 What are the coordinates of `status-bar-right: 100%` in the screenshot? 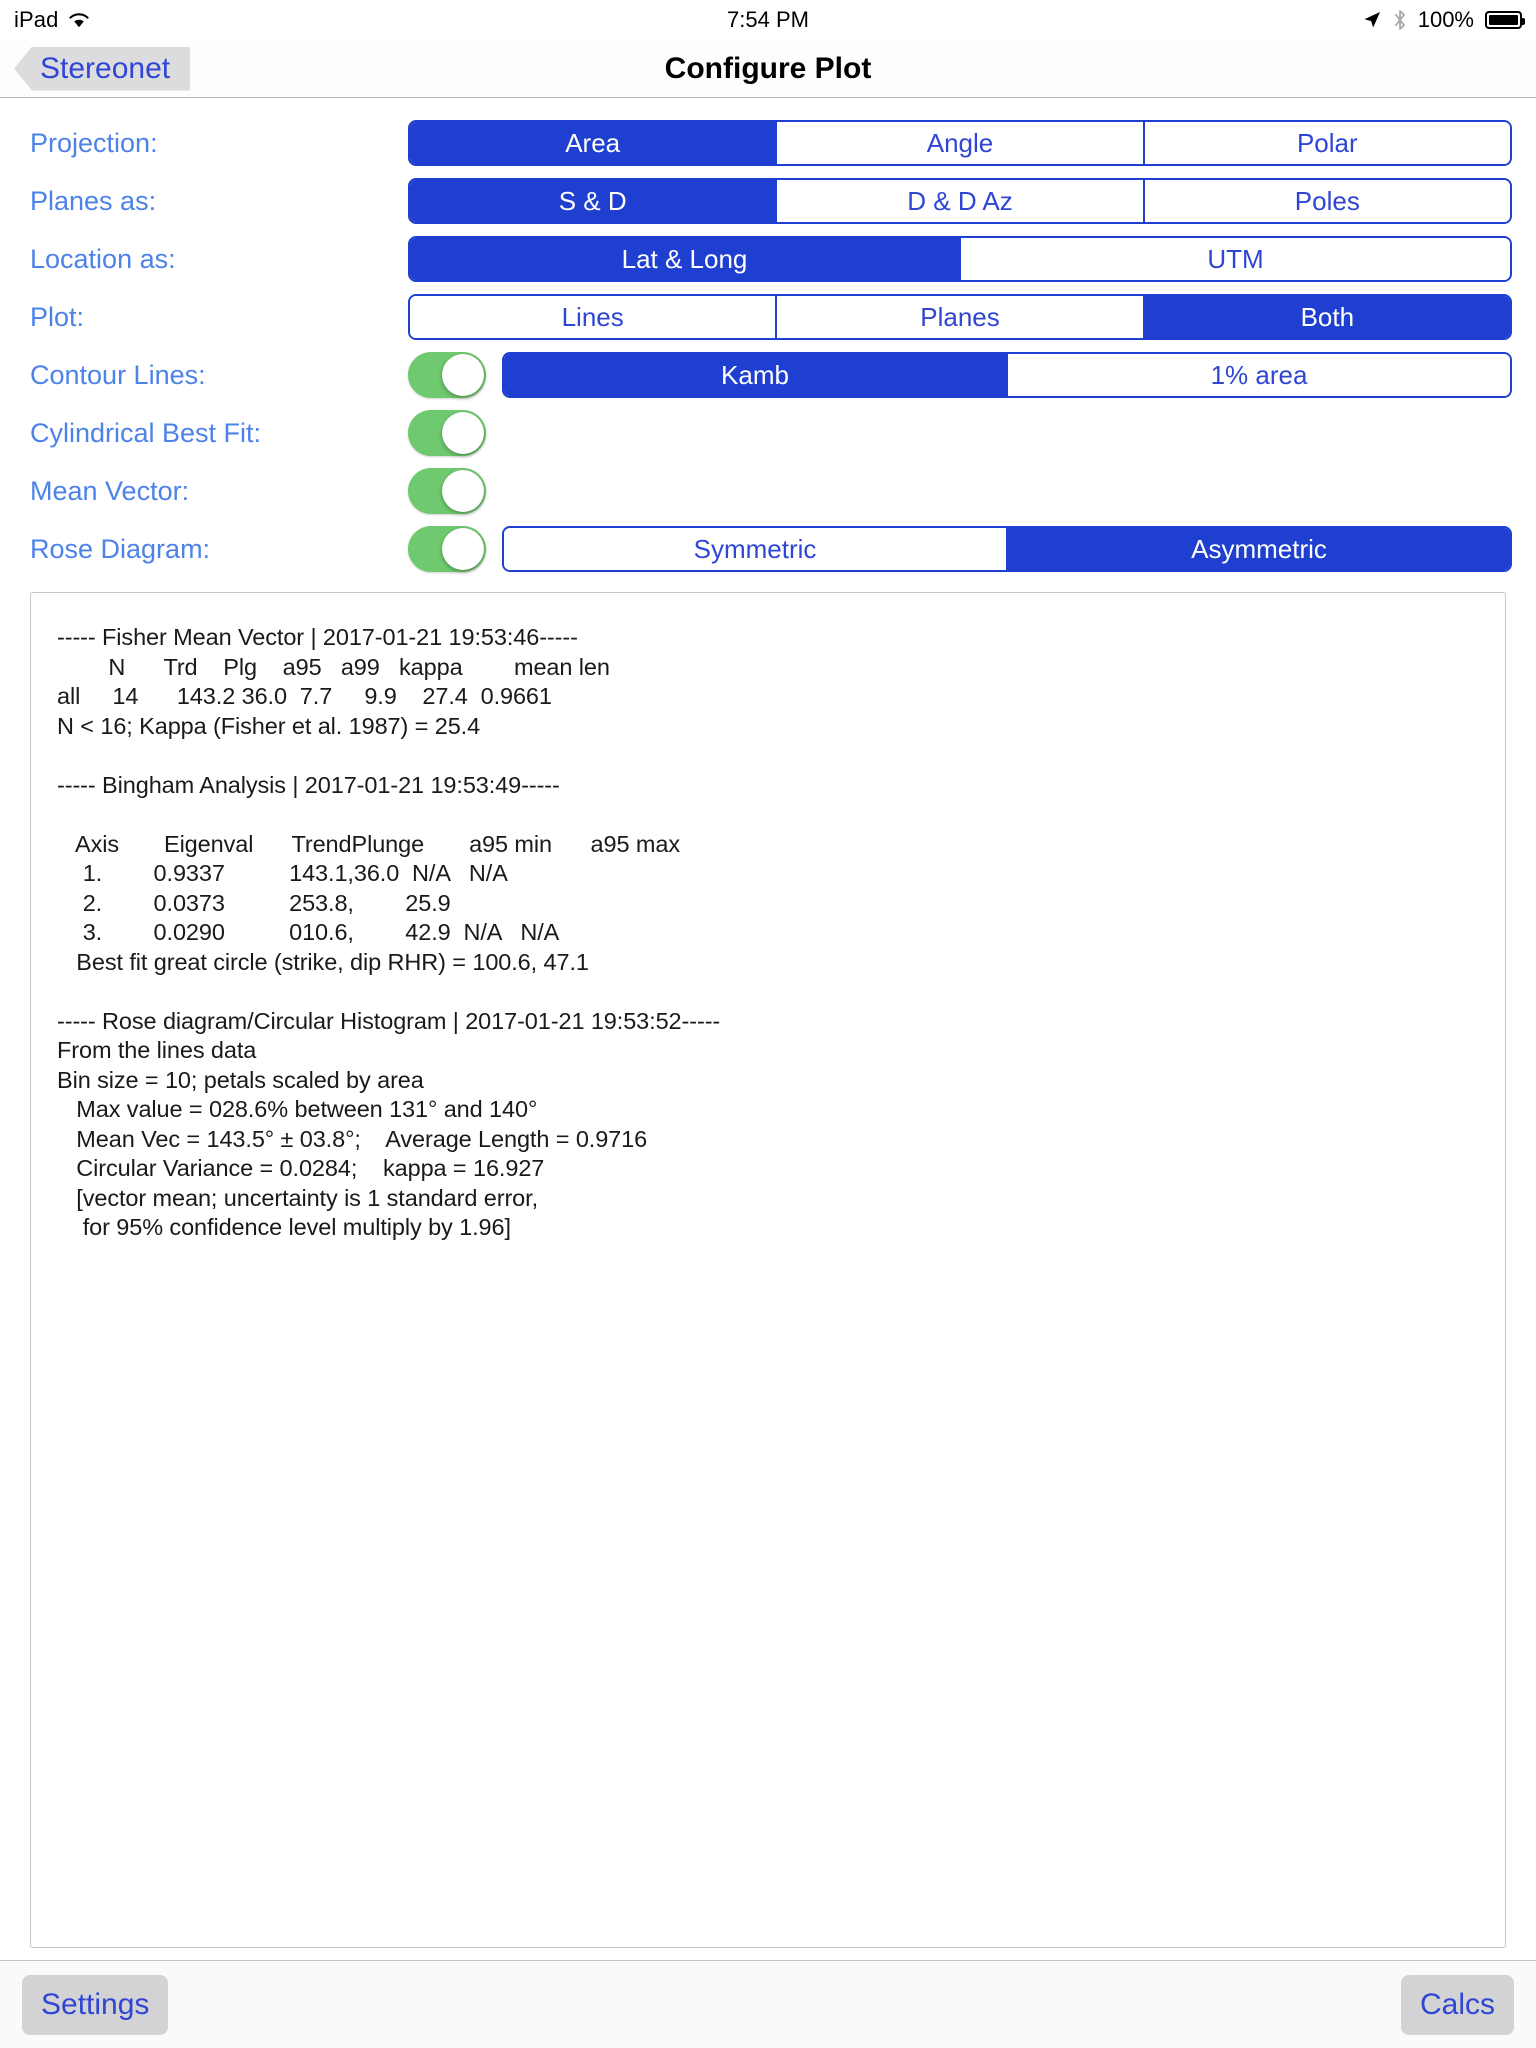 It's located at (1443, 20).